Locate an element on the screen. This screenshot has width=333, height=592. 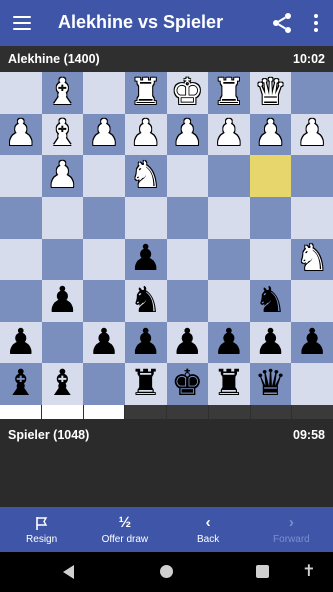
white-queen-icon: ♛ is located at coordinates (270, 92).